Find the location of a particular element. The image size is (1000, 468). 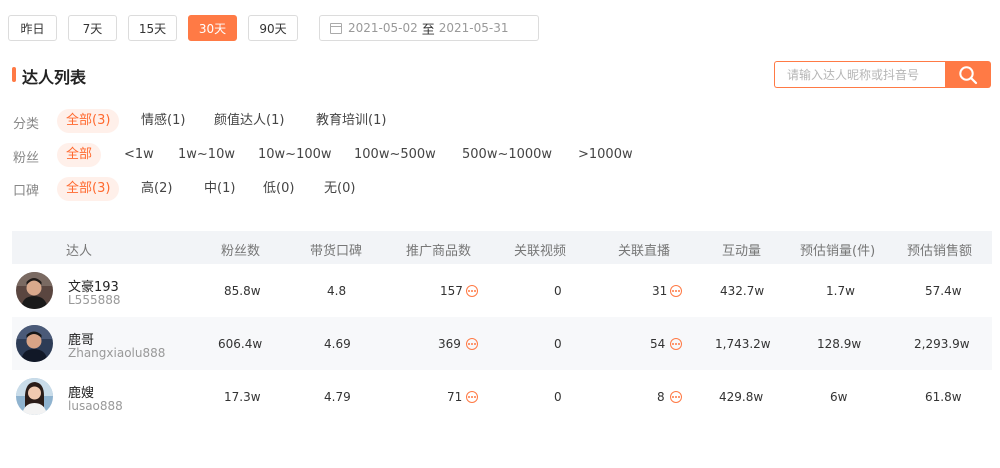

col-lives: 关联直播 is located at coordinates (644, 249).